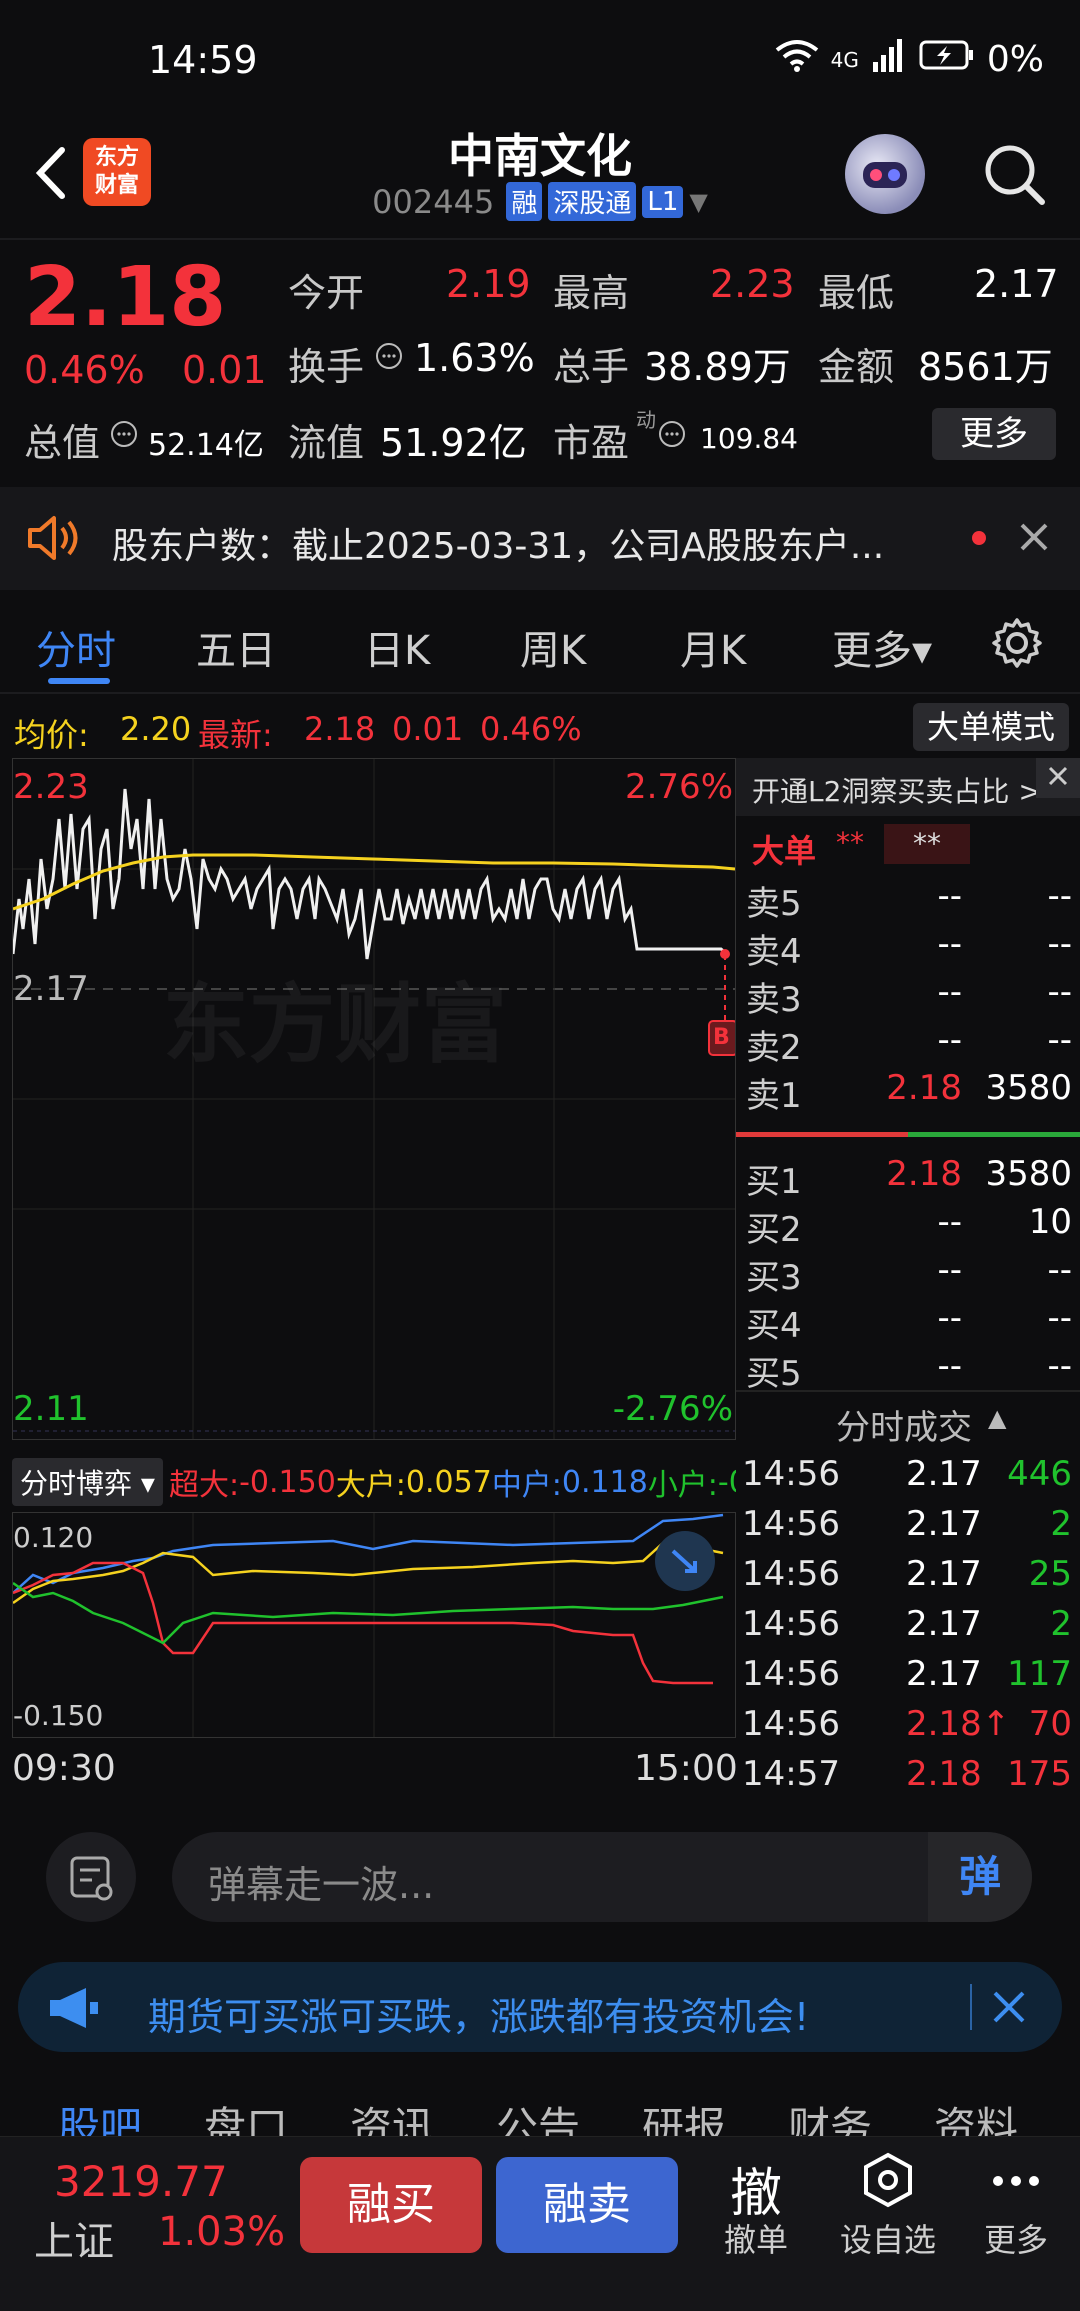 Image resolution: width=1080 pixels, height=2311 pixels. What do you see at coordinates (907, 948) in the screenshot?
I see `sell-4-row: 卖4 -- --` at bounding box center [907, 948].